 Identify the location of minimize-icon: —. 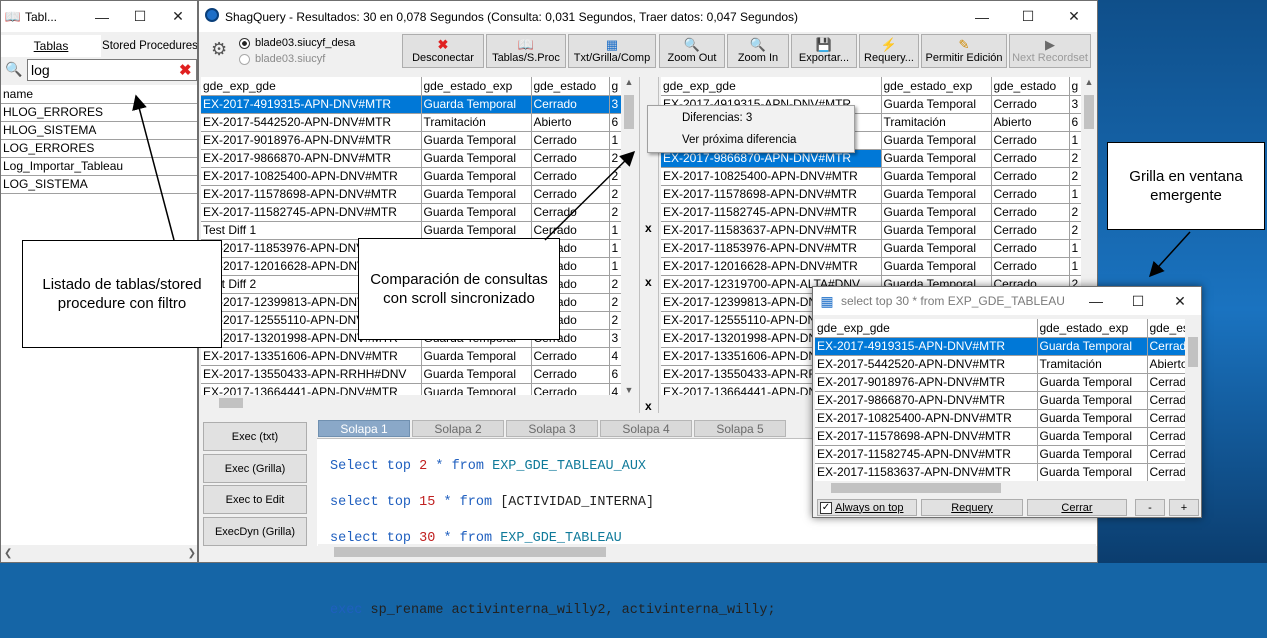
(102, 16).